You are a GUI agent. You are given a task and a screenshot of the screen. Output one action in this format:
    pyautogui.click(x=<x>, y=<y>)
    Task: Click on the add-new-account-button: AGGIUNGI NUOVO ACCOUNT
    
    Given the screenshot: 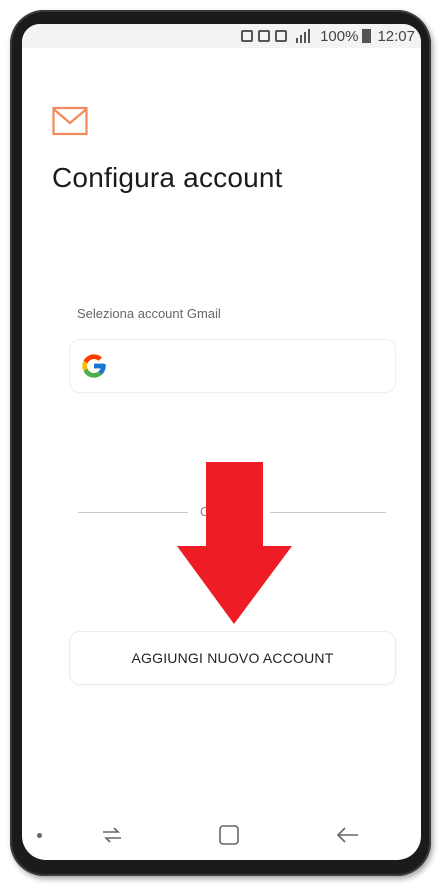 What is the action you would take?
    pyautogui.click(x=232, y=658)
    